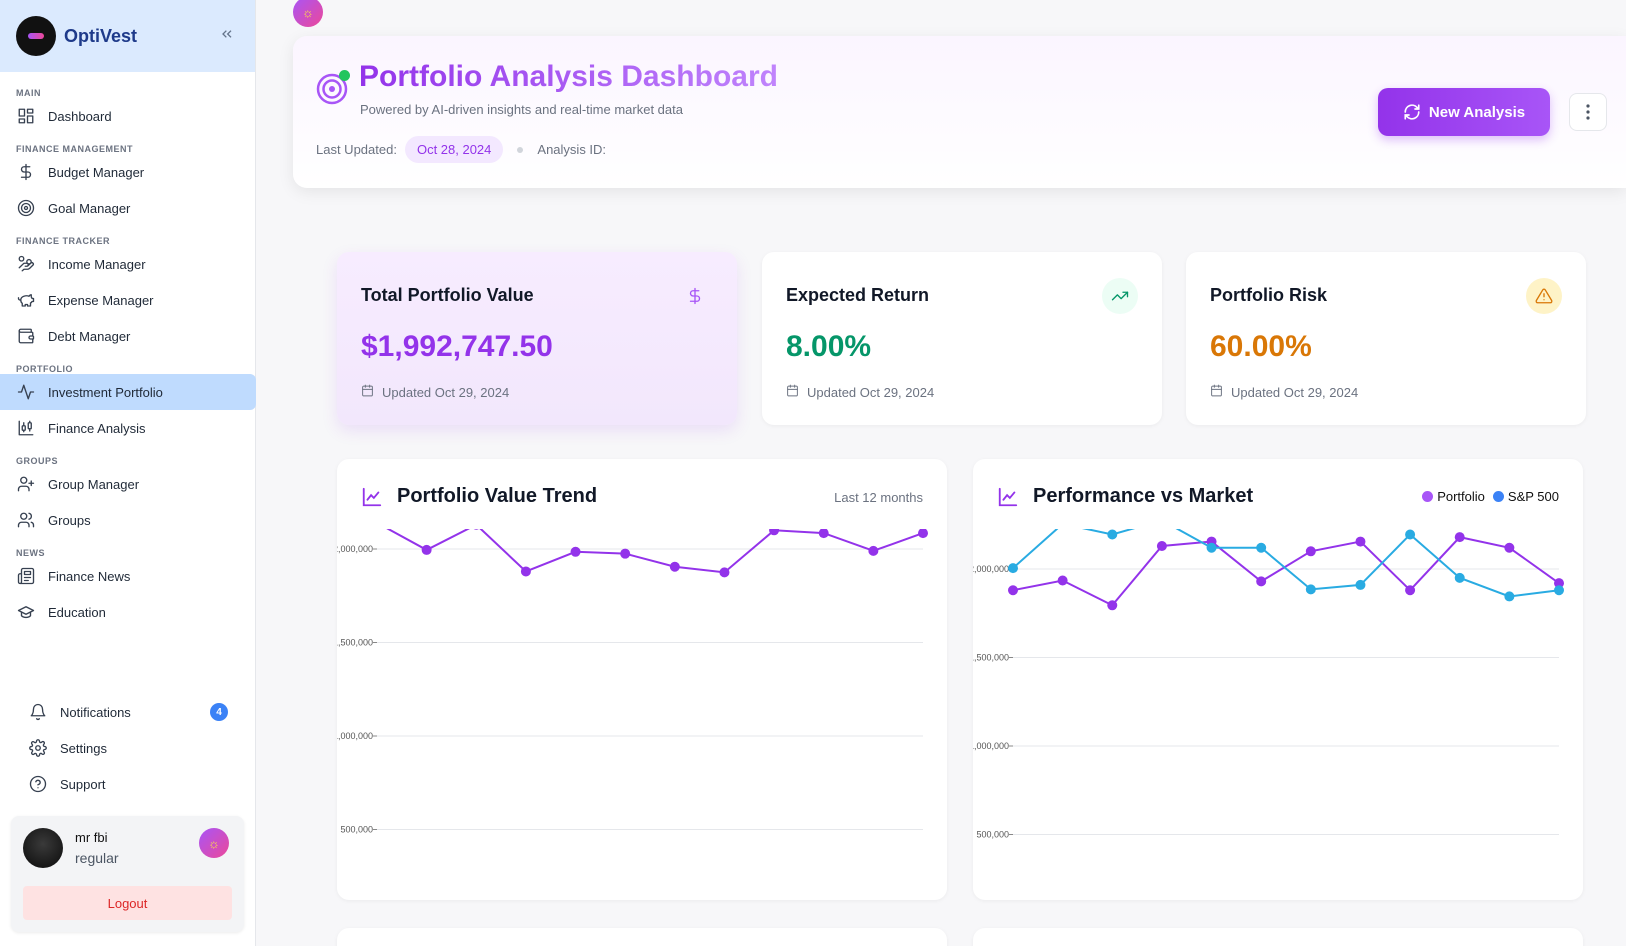 This screenshot has width=1626, height=946. Describe the element at coordinates (94, 484) in the screenshot. I see `sidebar-item-label: Group Manager` at that location.